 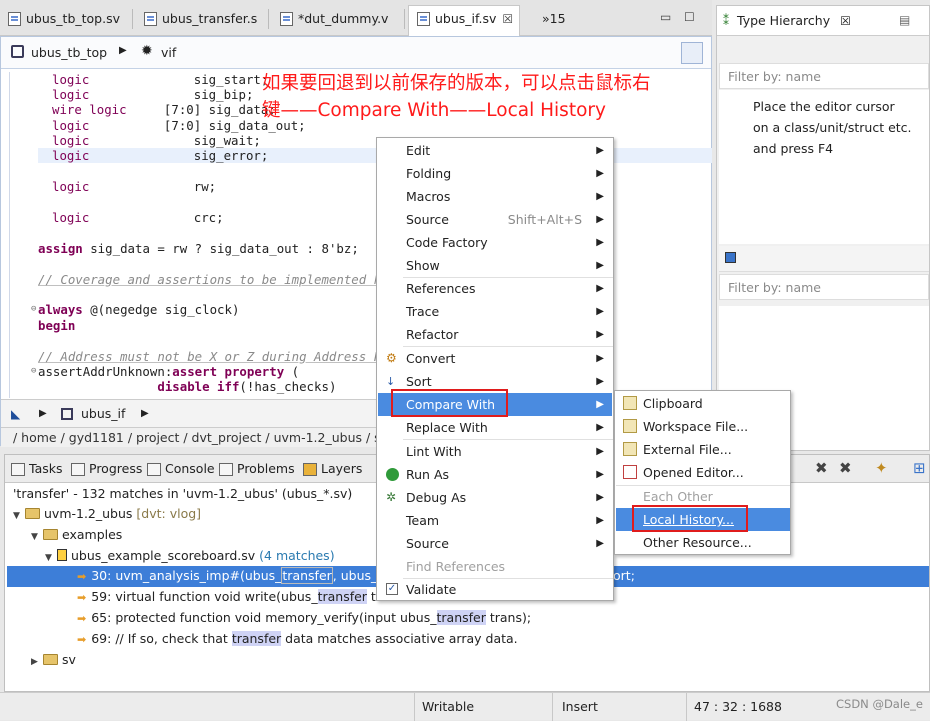 What do you see at coordinates (495, 311) in the screenshot?
I see `menu-item-trace: Trace ▶` at bounding box center [495, 311].